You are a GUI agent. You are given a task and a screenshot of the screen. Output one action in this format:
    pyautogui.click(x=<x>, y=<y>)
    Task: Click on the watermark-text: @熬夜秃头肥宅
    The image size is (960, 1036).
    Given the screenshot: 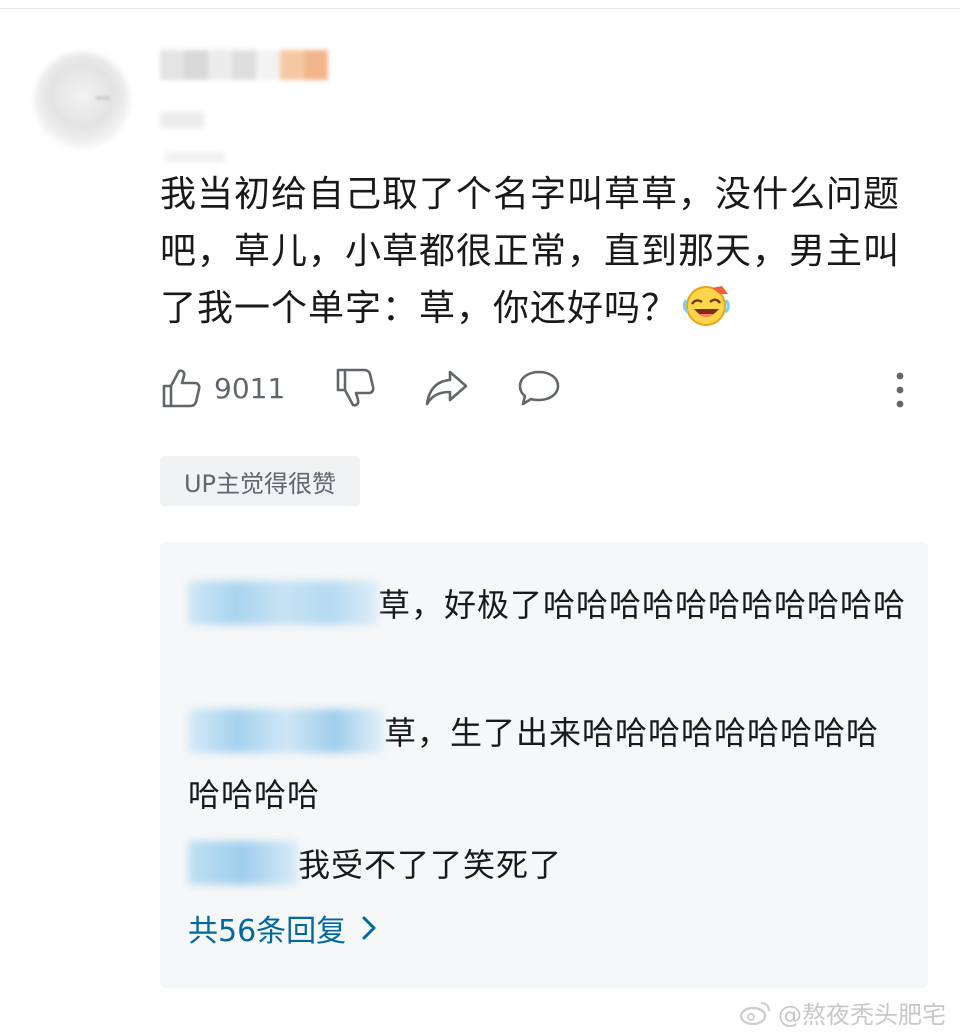 What is the action you would take?
    pyautogui.click(x=862, y=1015)
    